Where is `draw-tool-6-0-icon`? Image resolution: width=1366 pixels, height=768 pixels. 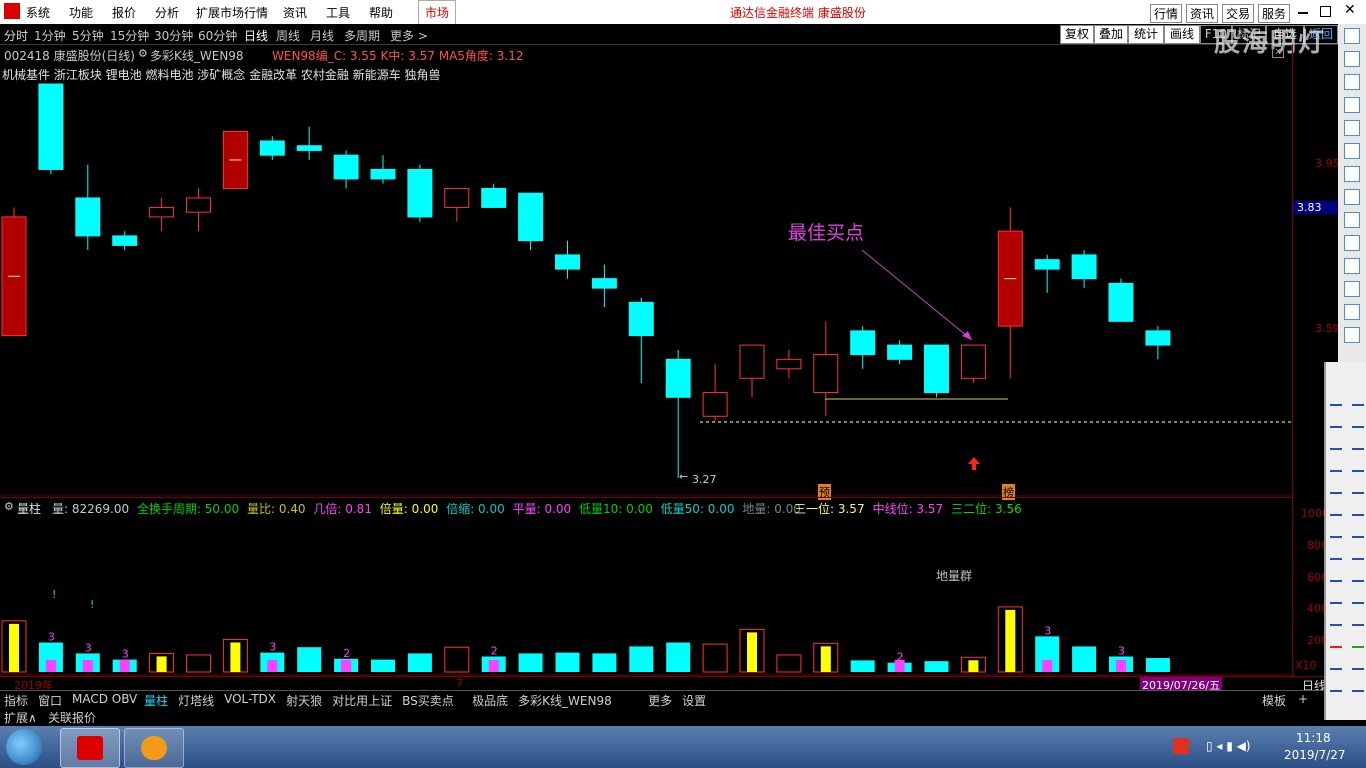
draw-tool-6-0-icon is located at coordinates (1336, 531).